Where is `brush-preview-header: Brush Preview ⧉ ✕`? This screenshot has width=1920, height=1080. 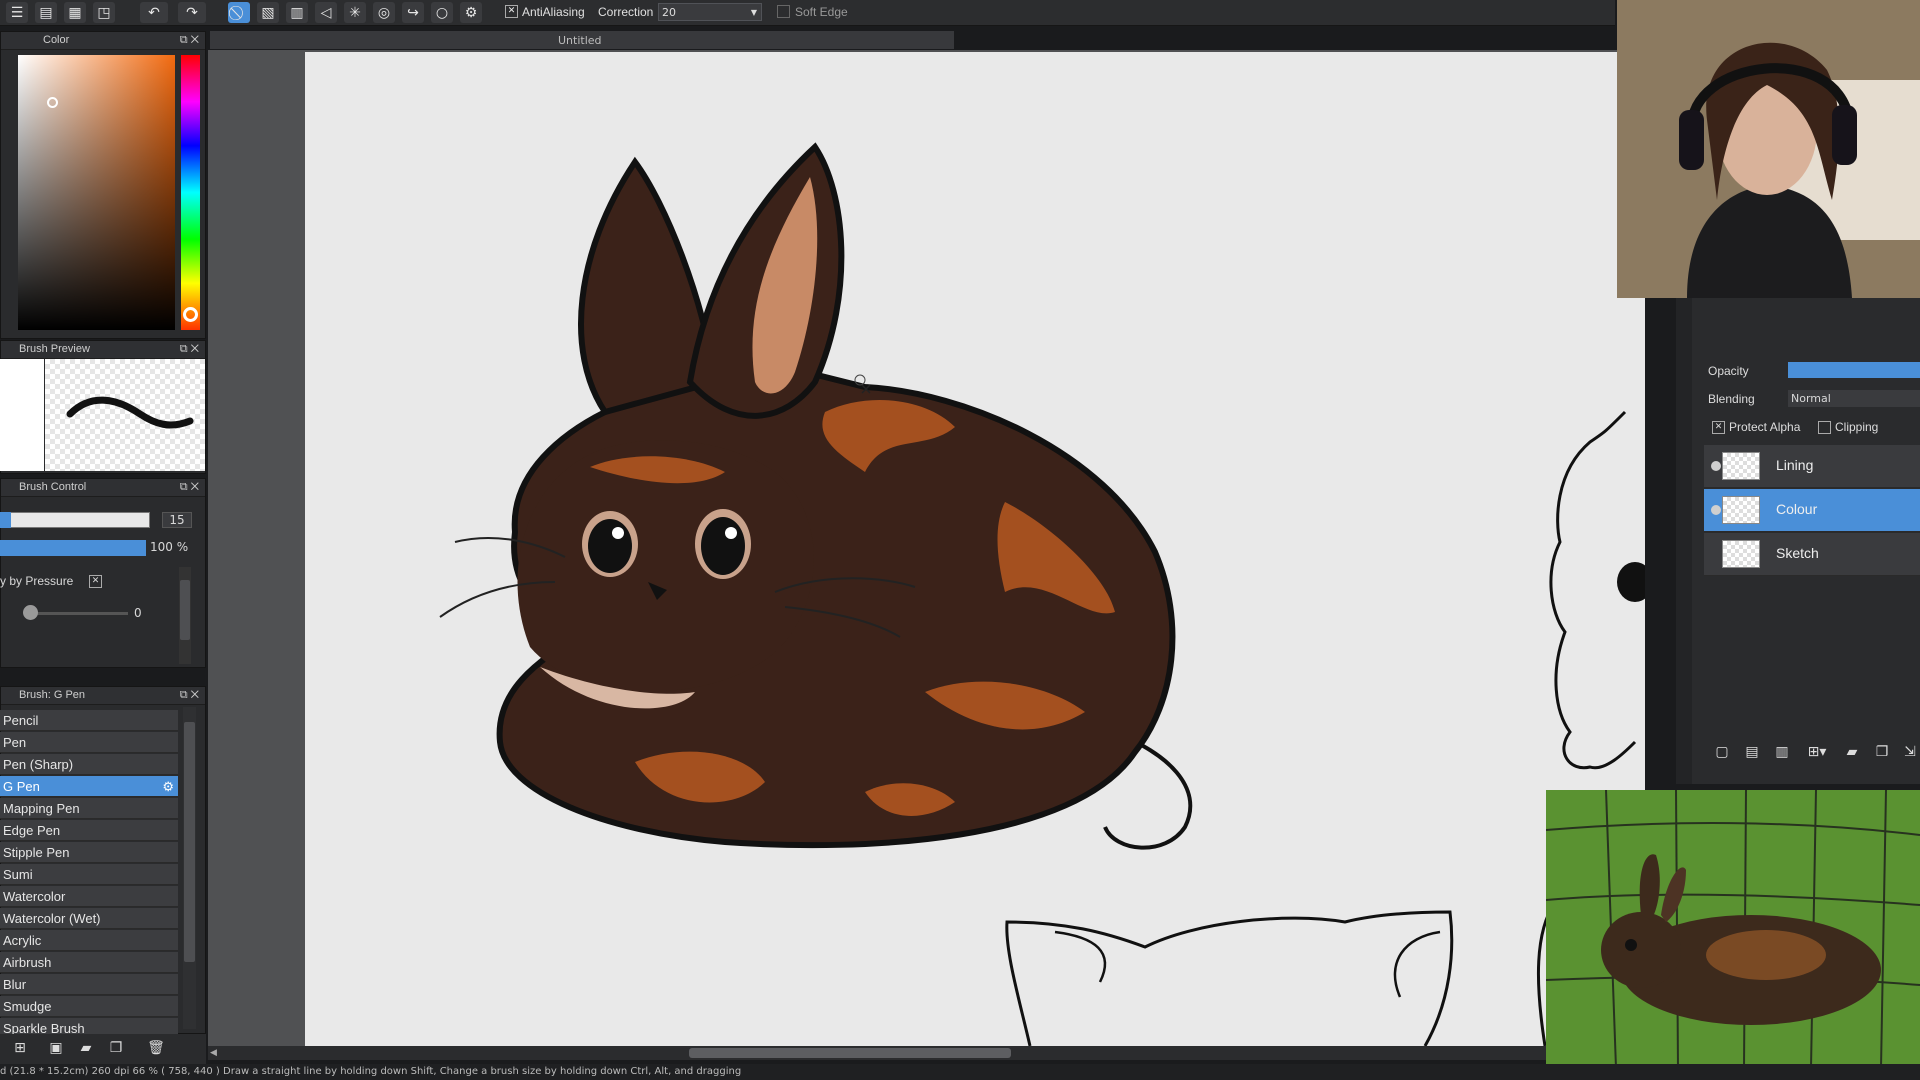 brush-preview-header: Brush Preview ⧉ ✕ is located at coordinates (103, 350).